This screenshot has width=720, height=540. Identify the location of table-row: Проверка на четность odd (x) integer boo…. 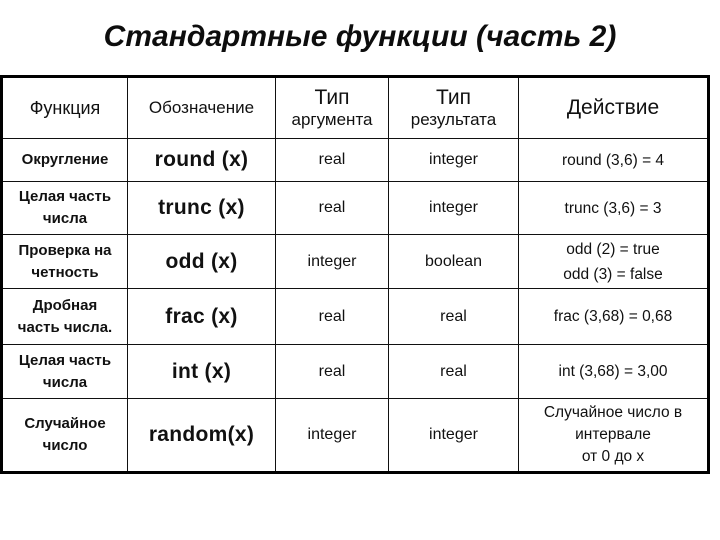
(355, 261).